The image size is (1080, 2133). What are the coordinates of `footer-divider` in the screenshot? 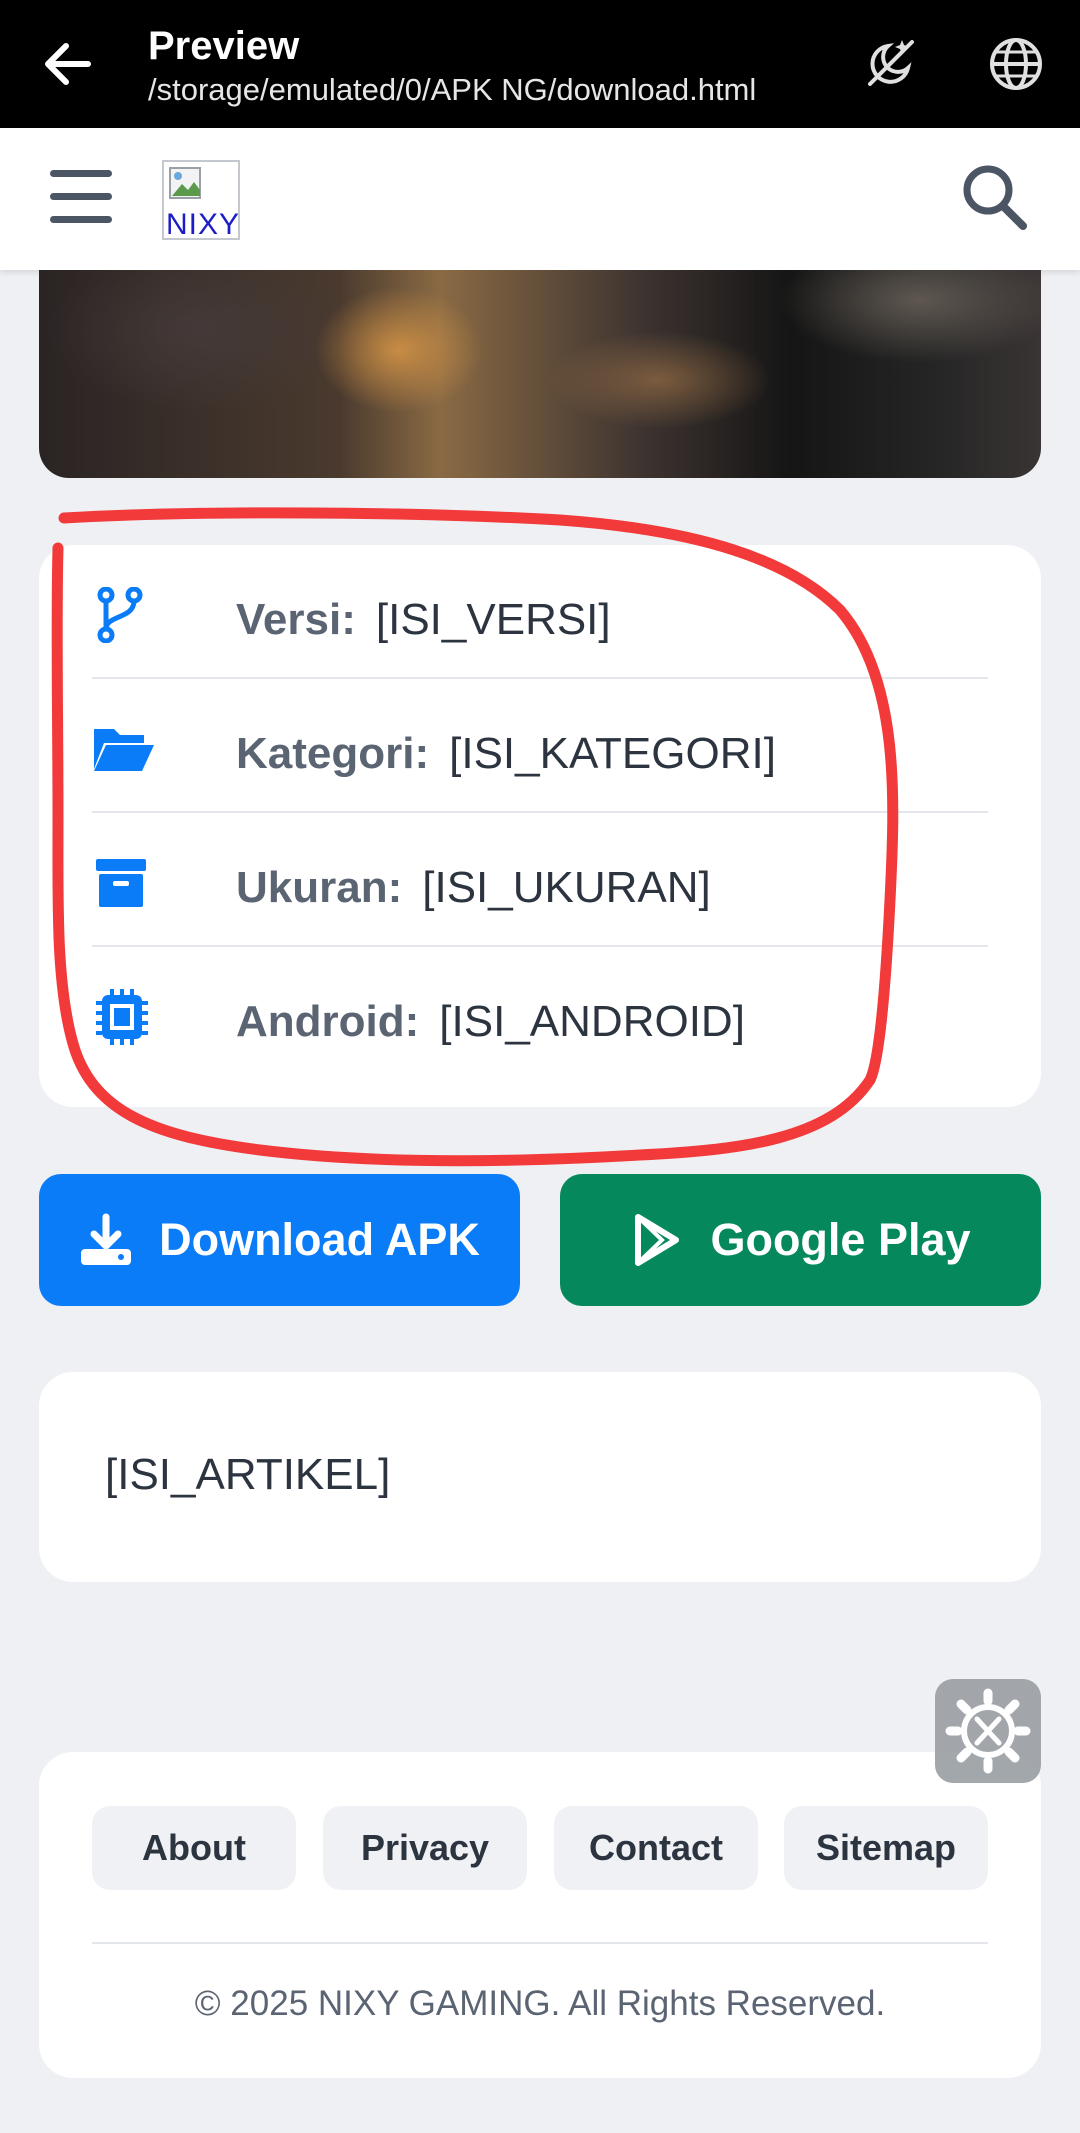 It's located at (540, 1943).